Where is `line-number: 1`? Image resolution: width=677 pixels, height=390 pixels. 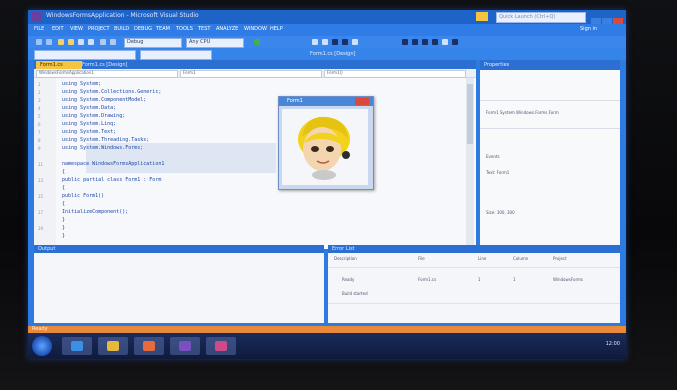 line-number: 1 is located at coordinates (39, 84).